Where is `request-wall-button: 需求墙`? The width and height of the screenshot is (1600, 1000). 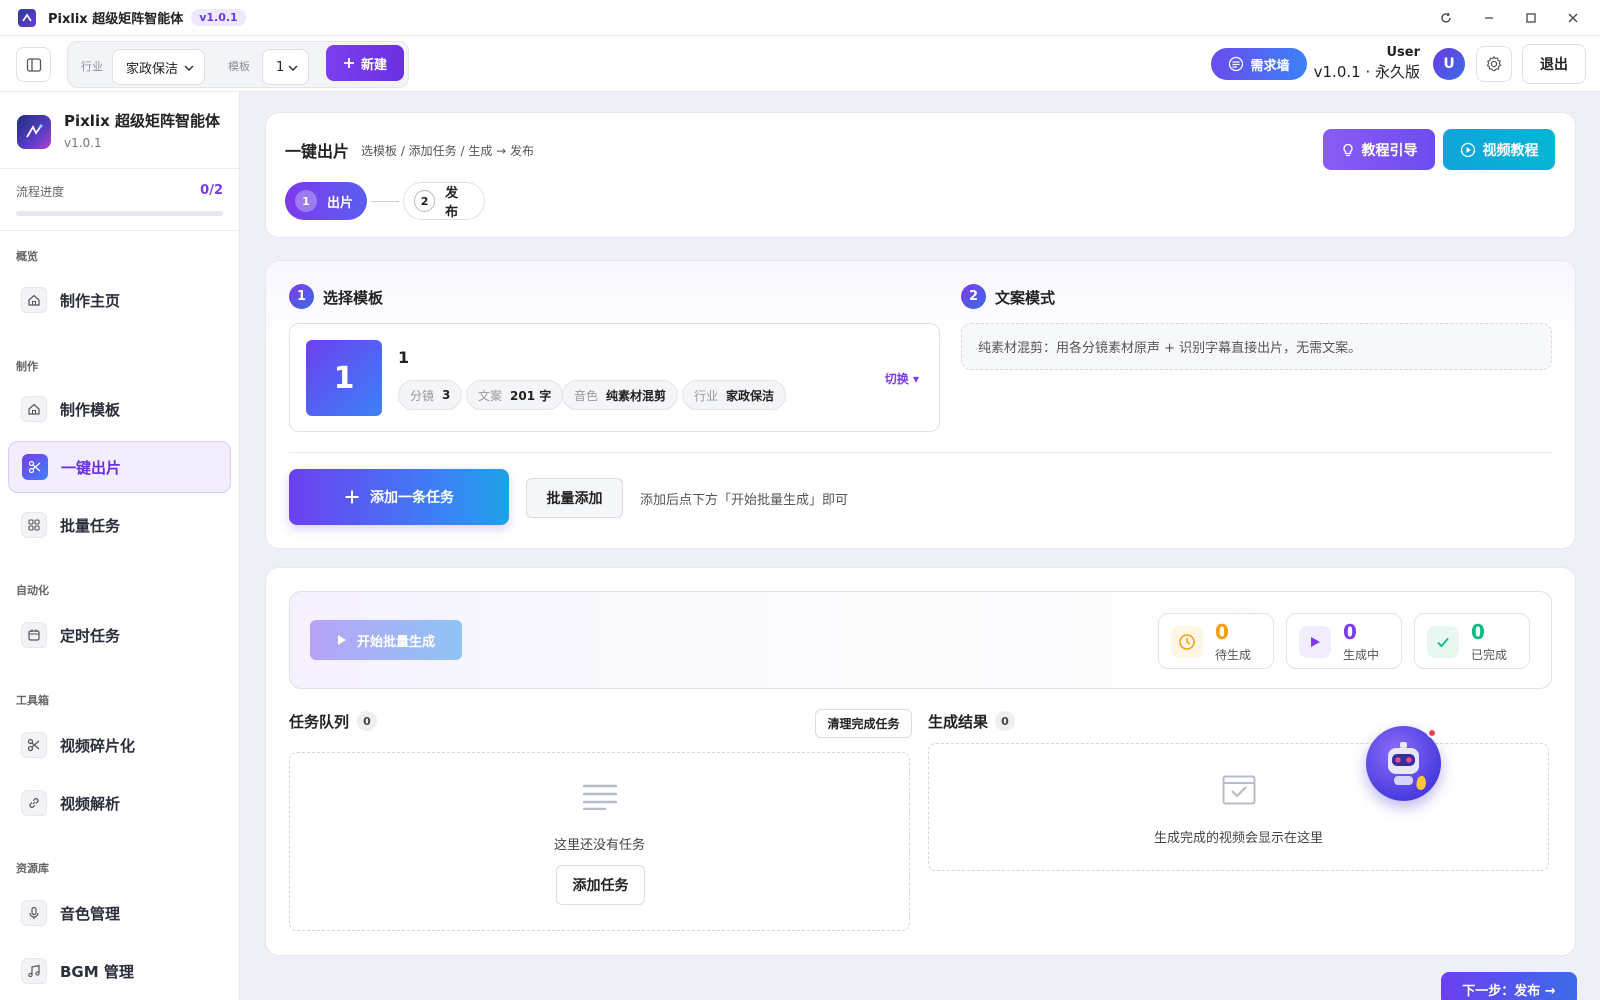 request-wall-button: 需求墙 is located at coordinates (1259, 64).